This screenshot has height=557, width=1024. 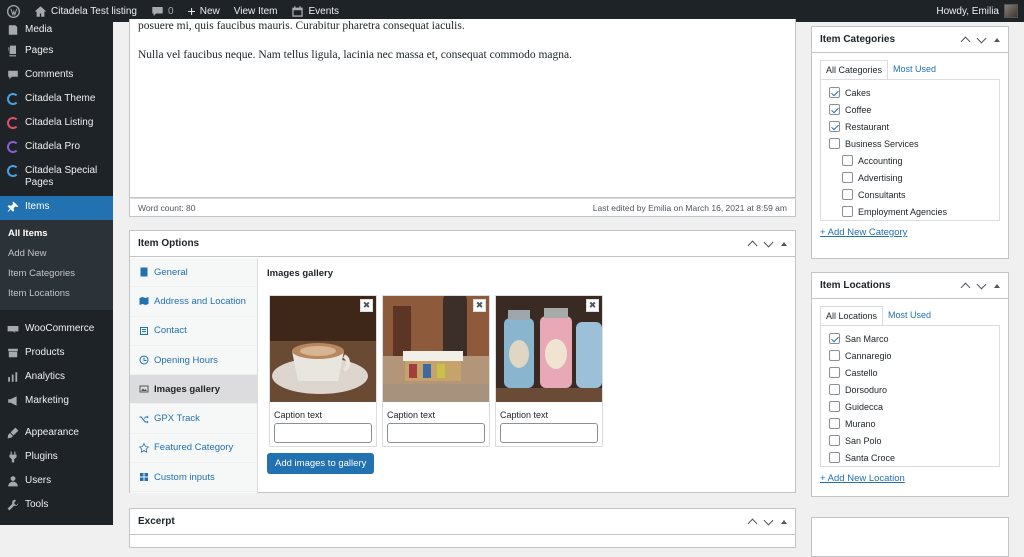 I want to click on add-new-category-link: + Add New Category, so click(x=910, y=232).